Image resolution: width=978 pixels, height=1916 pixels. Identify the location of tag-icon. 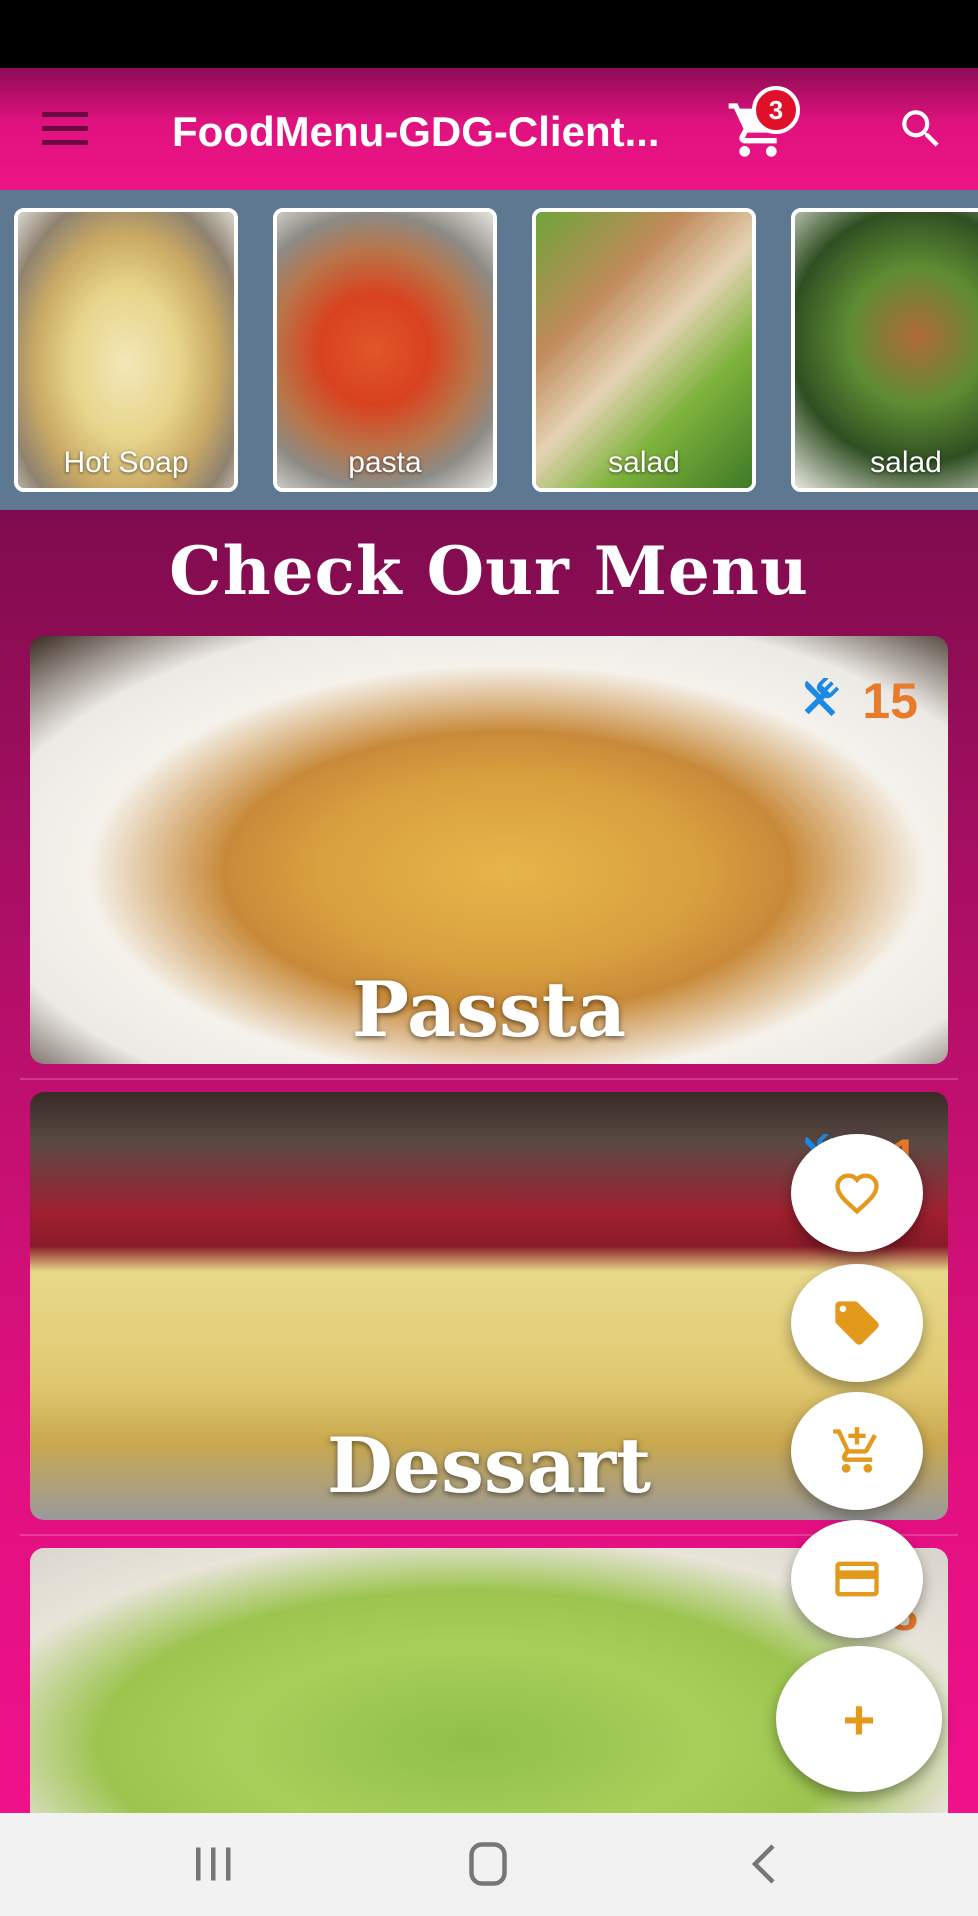
(857, 1323).